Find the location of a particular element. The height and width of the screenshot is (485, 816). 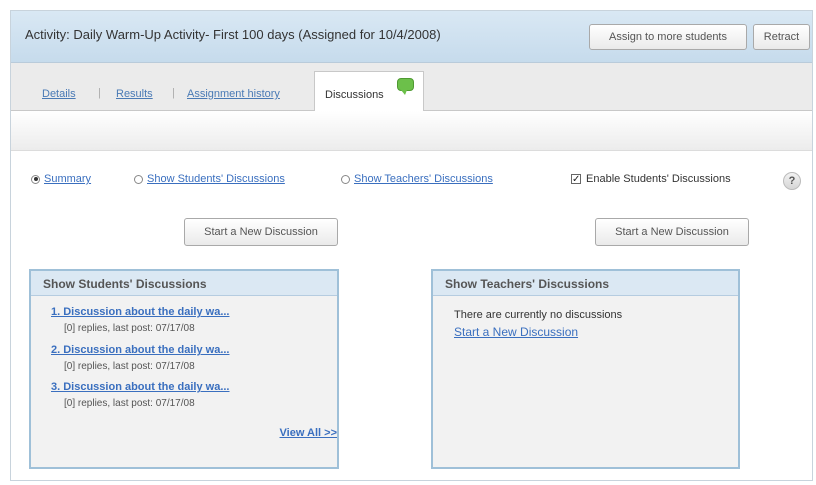

help-icon: ? is located at coordinates (792, 181).